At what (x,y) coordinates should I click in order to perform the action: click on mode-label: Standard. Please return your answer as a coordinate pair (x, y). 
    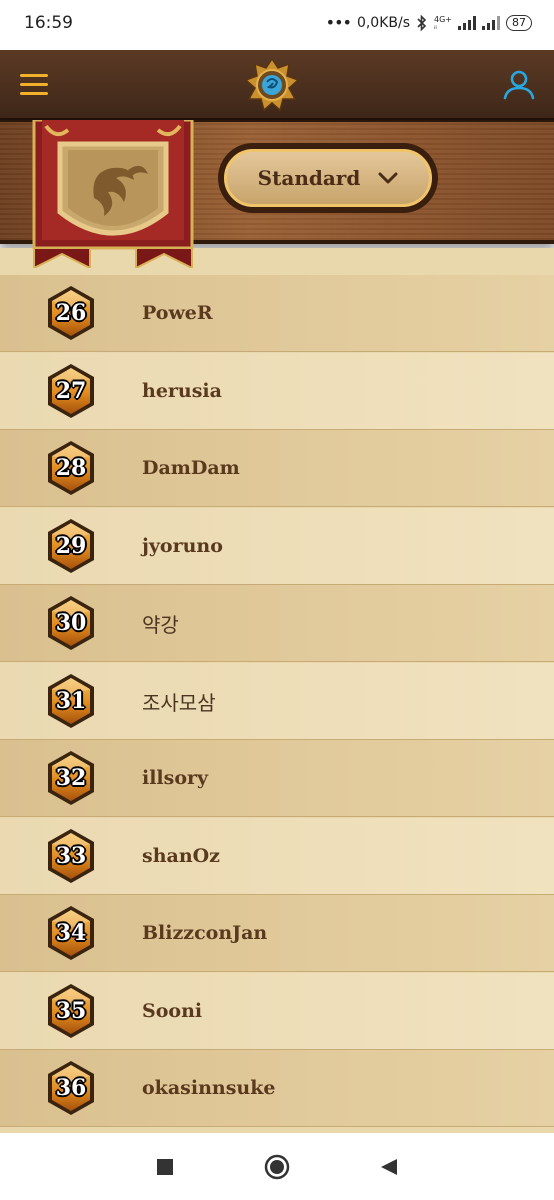
    Looking at the image, I should click on (309, 178).